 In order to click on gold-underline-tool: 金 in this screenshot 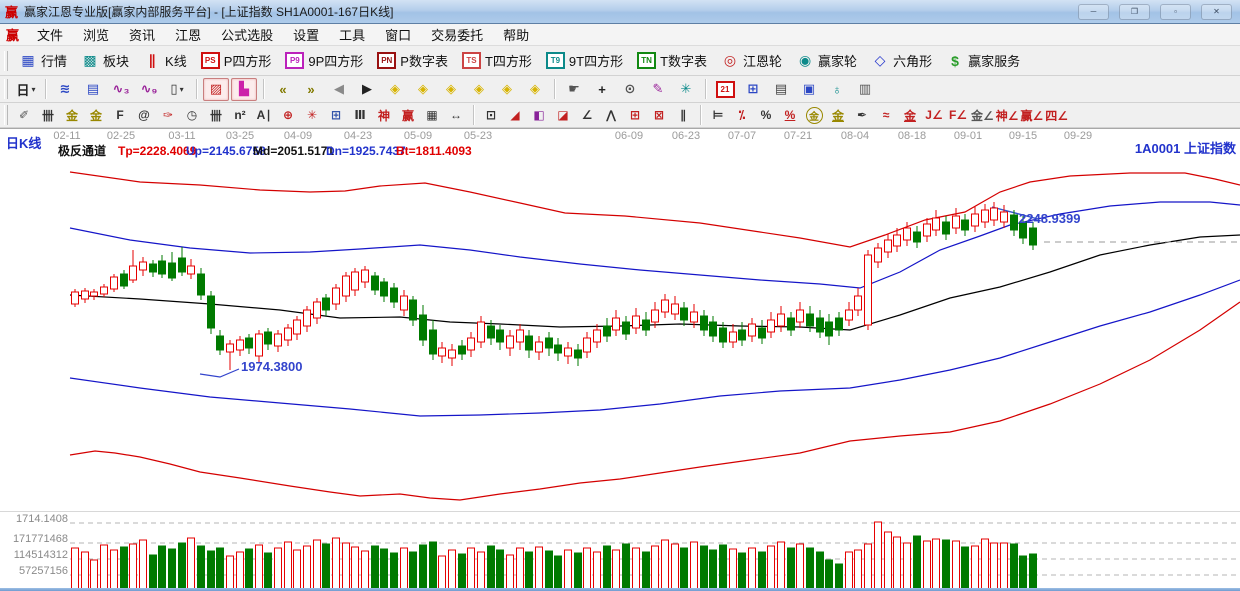, I will do `click(910, 115)`.